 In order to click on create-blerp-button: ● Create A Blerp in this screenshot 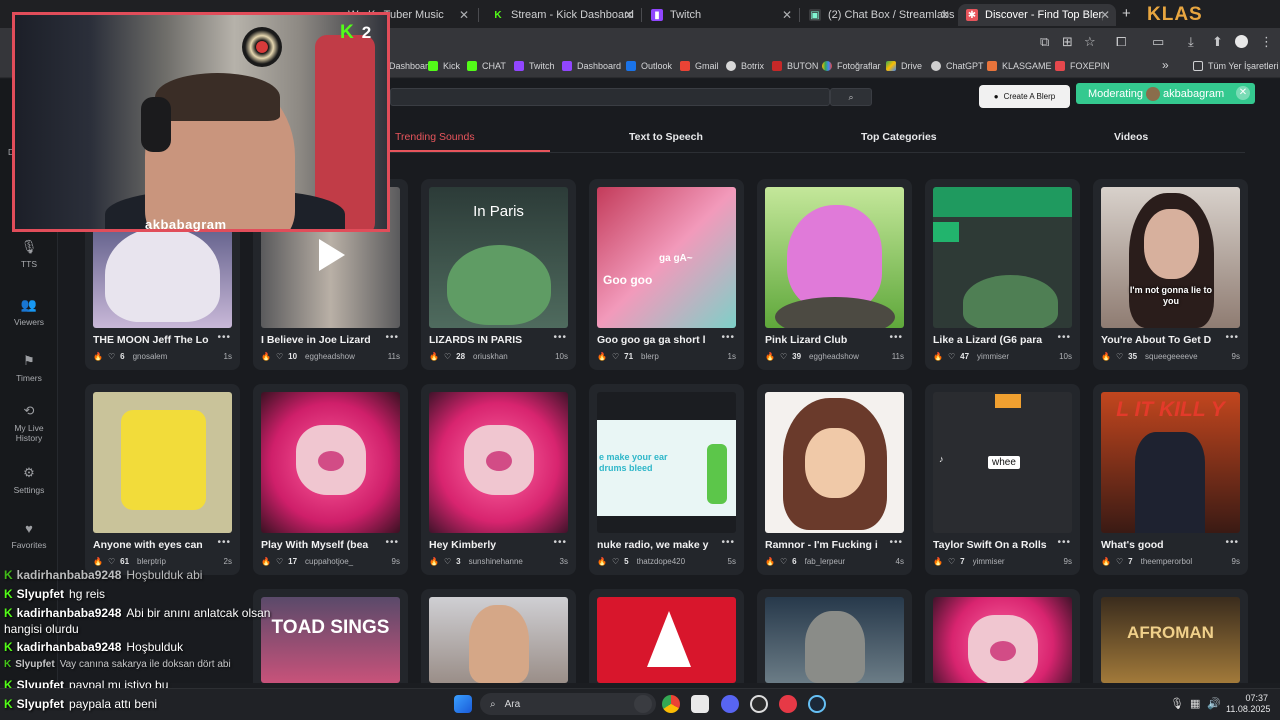, I will do `click(1024, 96)`.